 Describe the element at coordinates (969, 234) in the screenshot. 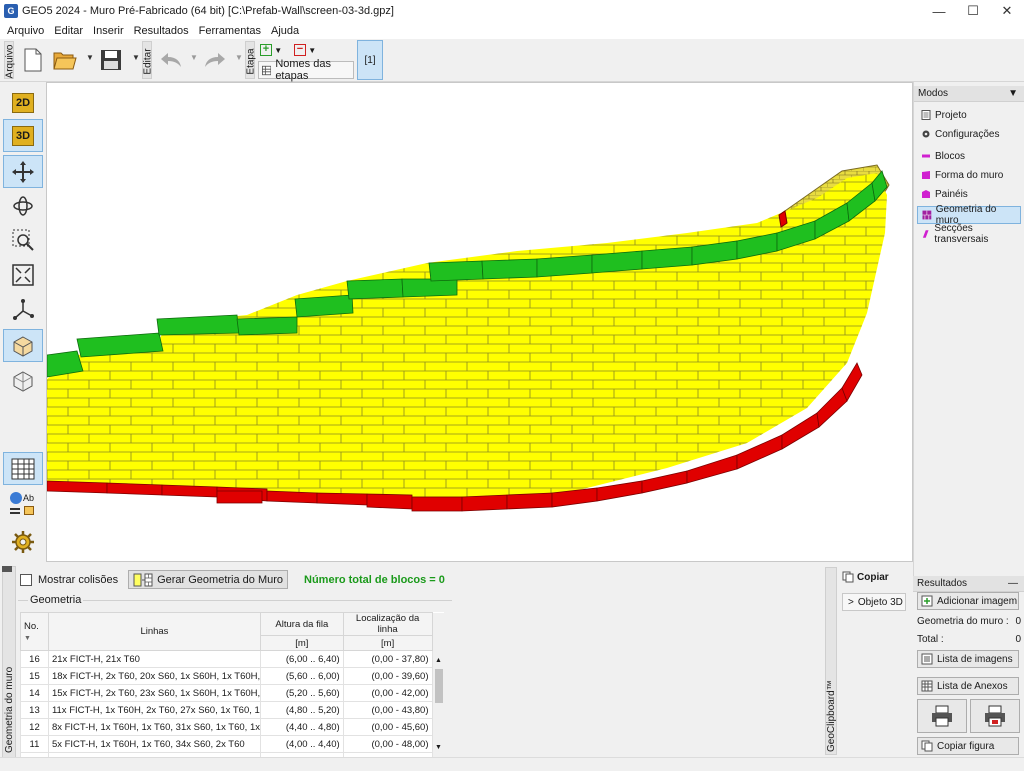

I see `mode-seccoes-transversais: Secções transversais` at that location.